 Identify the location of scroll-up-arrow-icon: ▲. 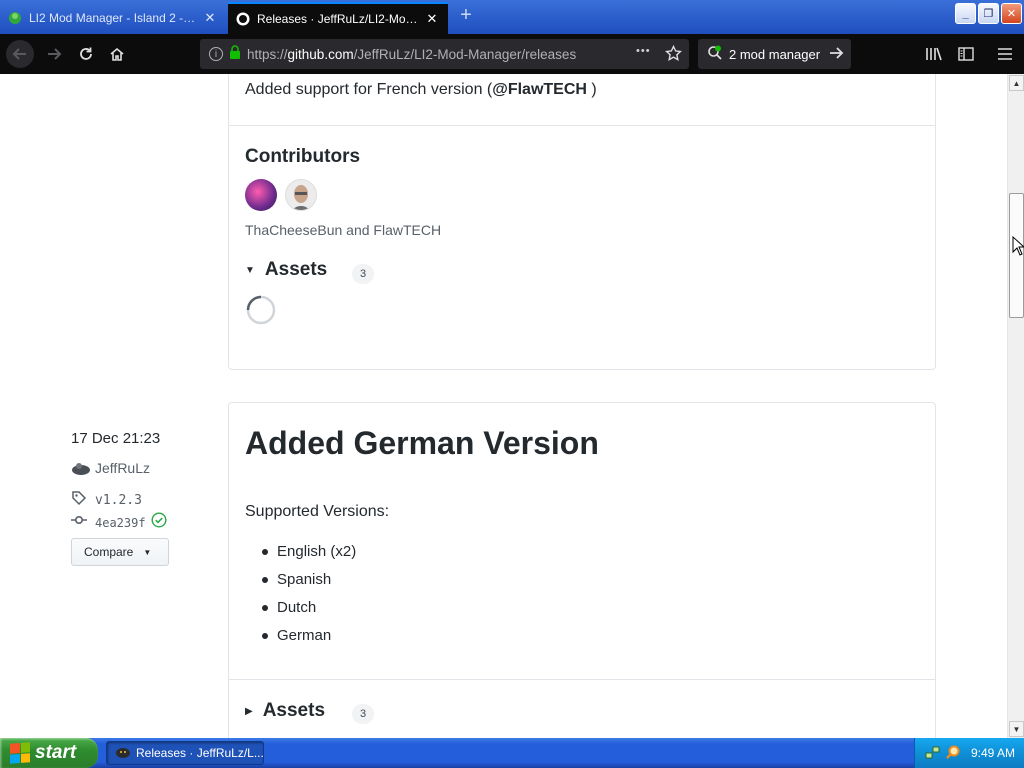
(1016, 83).